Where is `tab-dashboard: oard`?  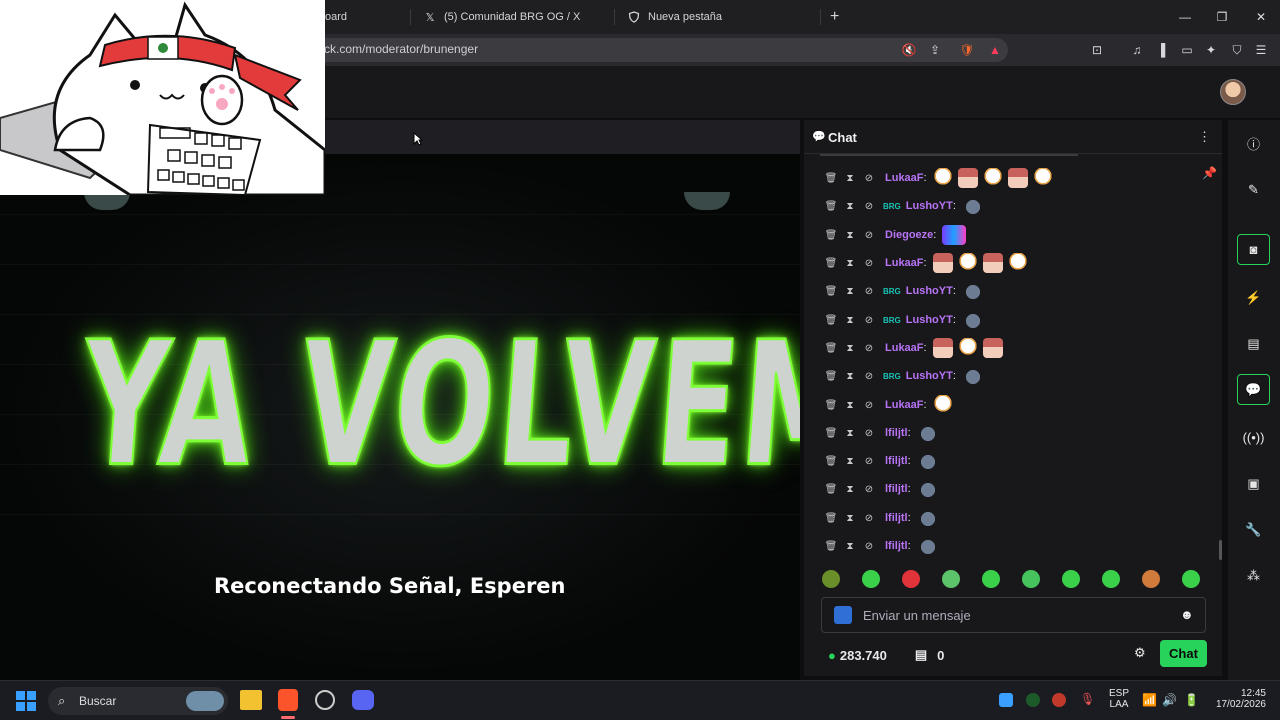
tab-dashboard: oard is located at coordinates (336, 17).